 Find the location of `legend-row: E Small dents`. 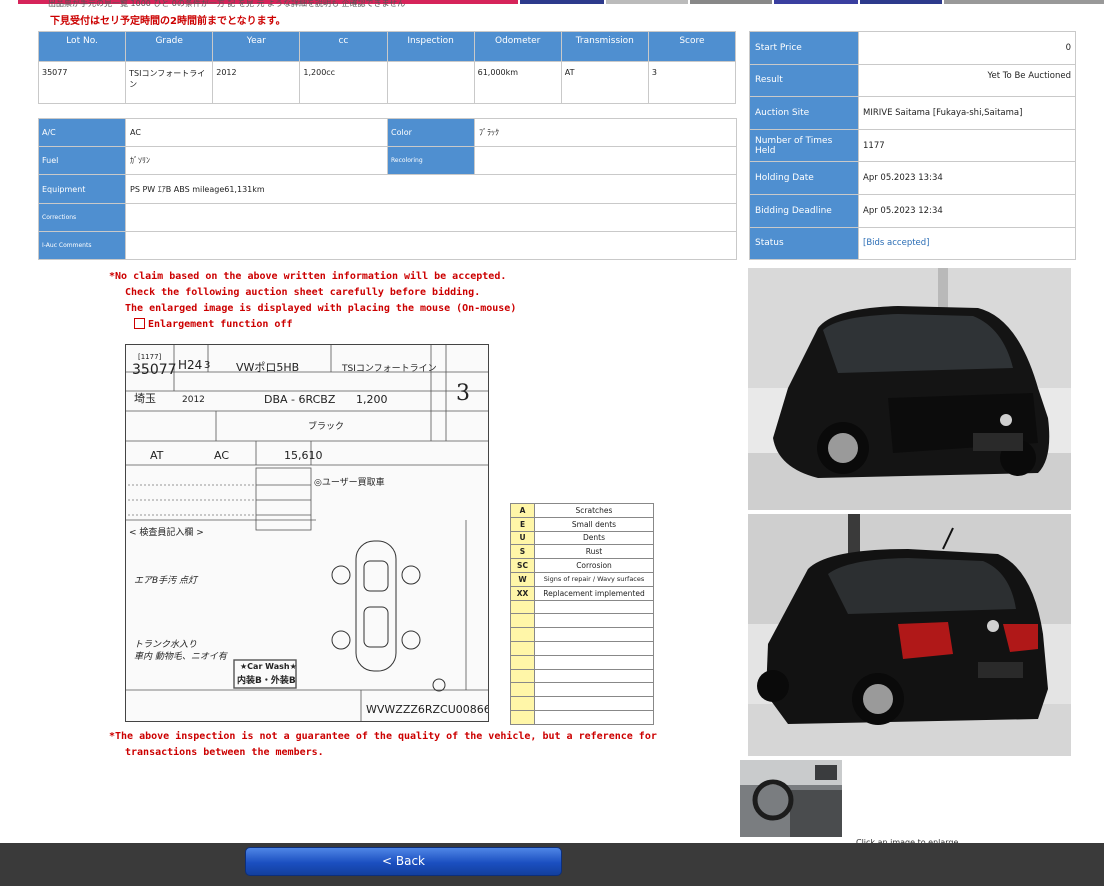

legend-row: E Small dents is located at coordinates (582, 524).